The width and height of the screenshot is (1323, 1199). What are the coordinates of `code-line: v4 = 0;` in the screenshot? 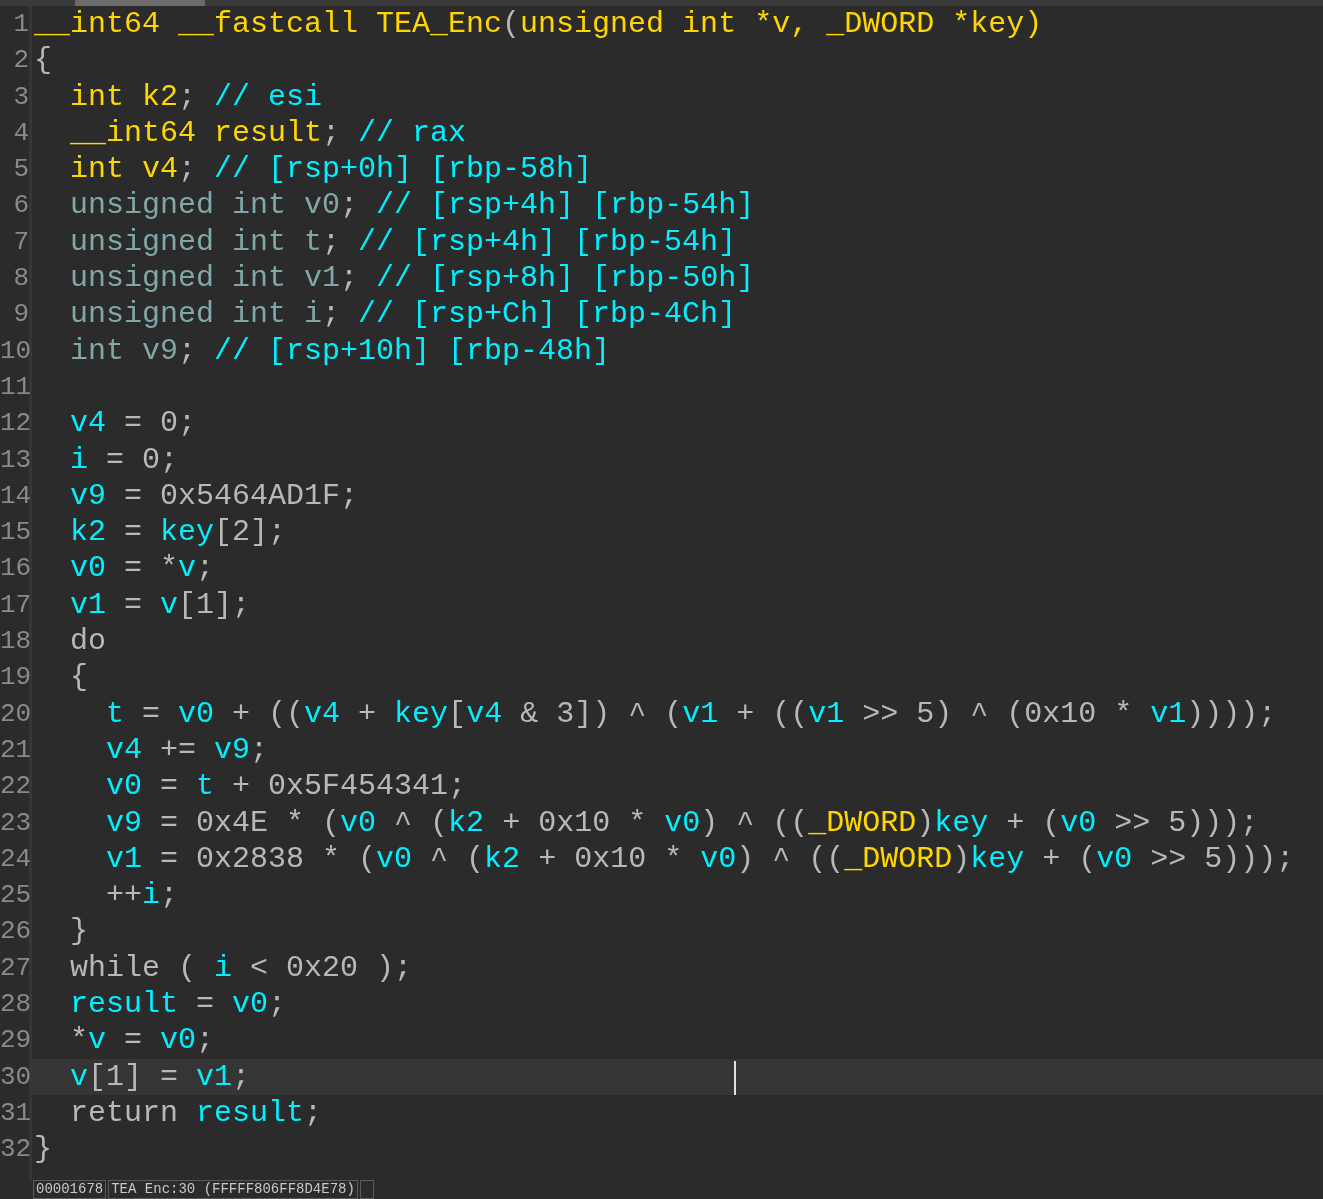 It's located at (133, 423).